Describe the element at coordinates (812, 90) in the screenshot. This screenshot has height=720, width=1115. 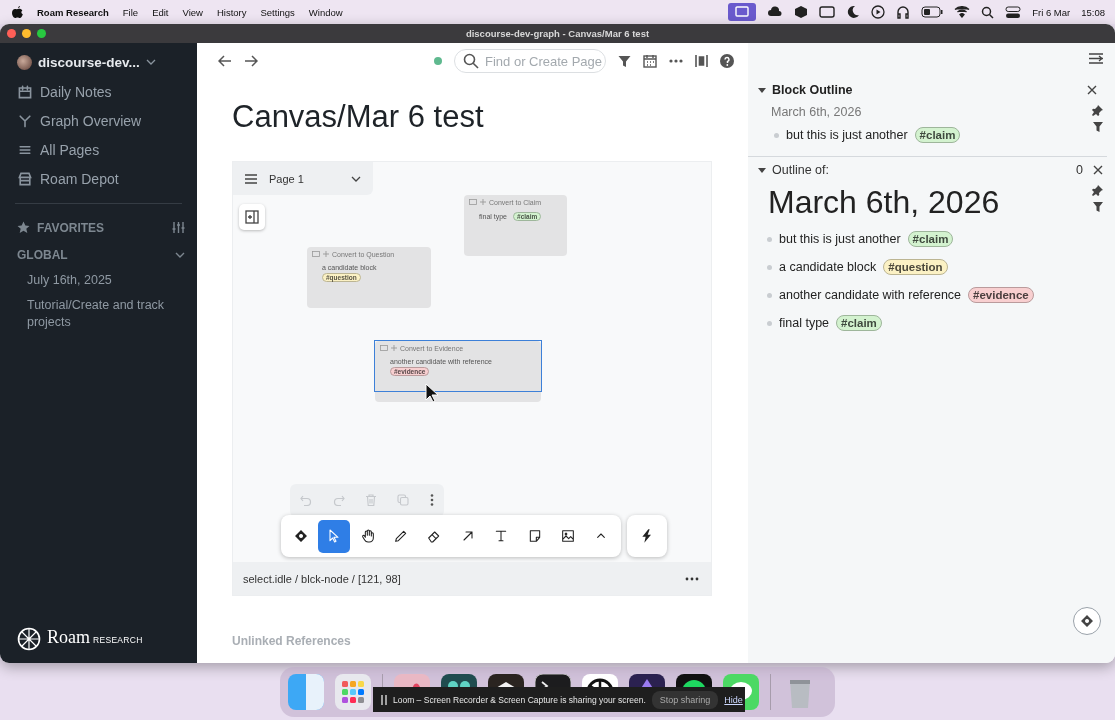
I see `panel-title: Block Outline` at that location.